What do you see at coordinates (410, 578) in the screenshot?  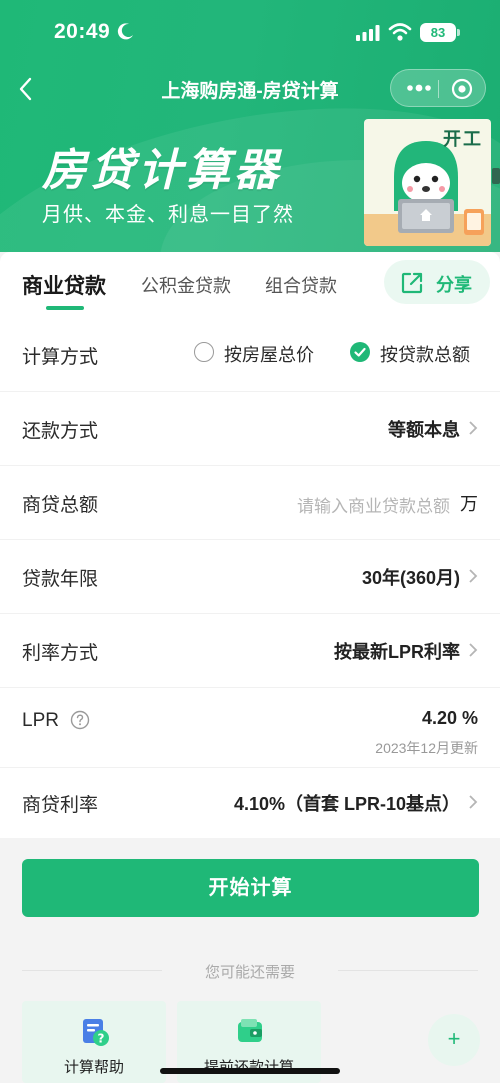 I see `loan-term-value: 30年(360月)` at bounding box center [410, 578].